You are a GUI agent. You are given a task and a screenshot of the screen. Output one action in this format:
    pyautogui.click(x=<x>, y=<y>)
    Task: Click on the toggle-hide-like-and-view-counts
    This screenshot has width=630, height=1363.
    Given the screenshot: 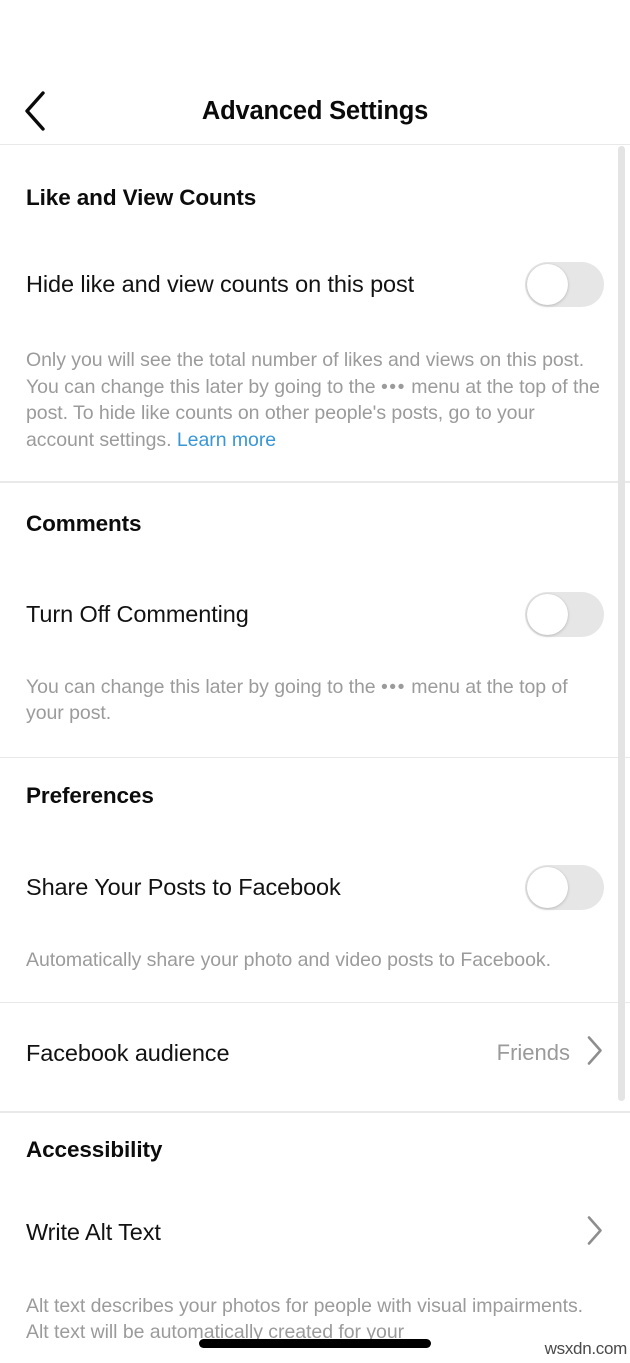 What is the action you would take?
    pyautogui.click(x=564, y=284)
    